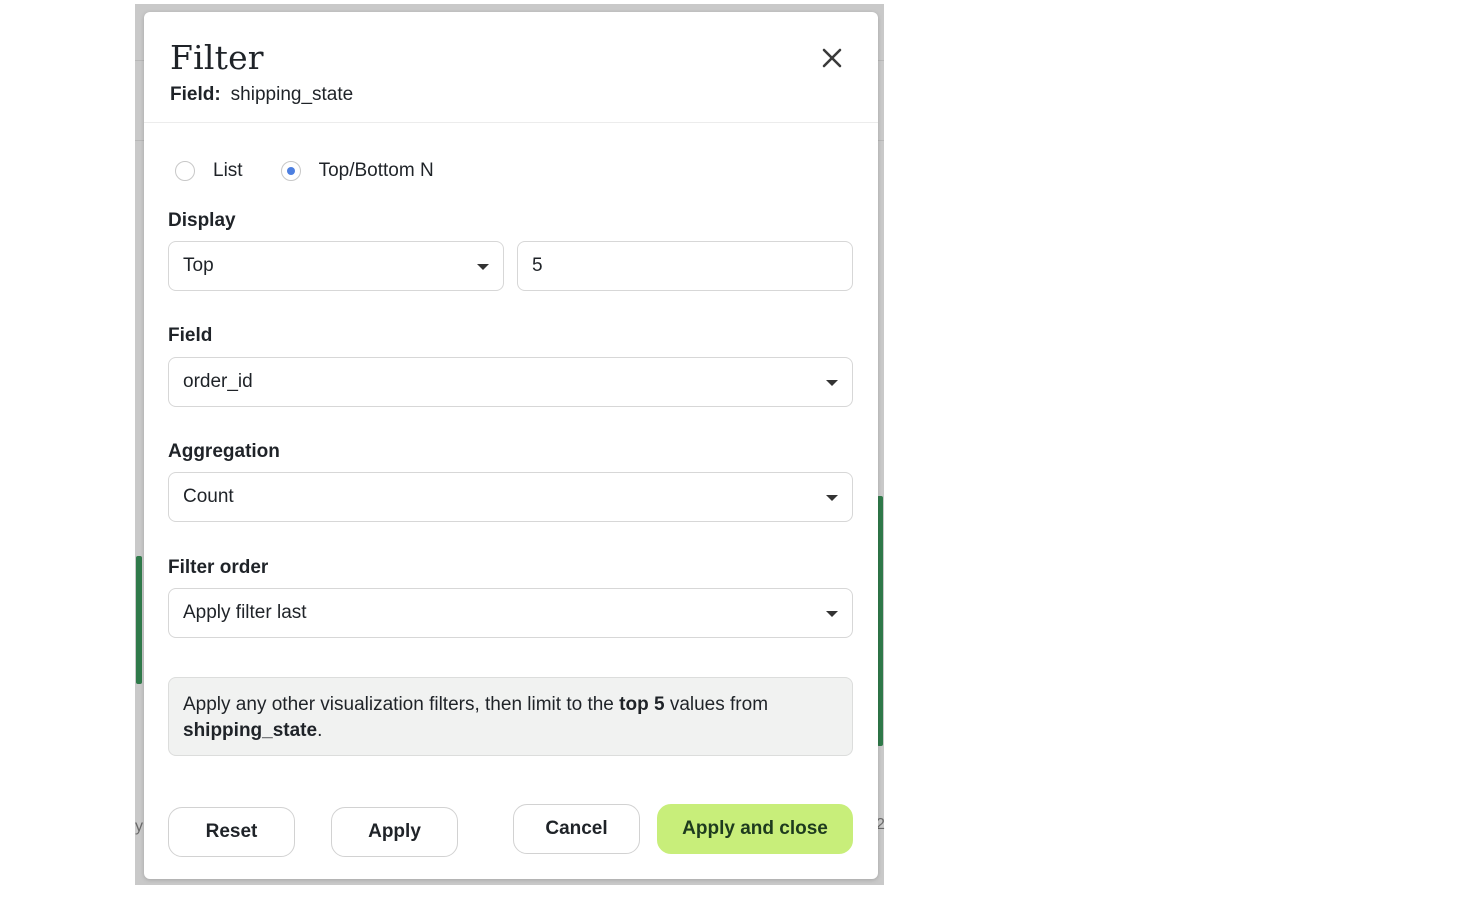 The width and height of the screenshot is (1464, 921). What do you see at coordinates (576, 829) in the screenshot?
I see `cancel-button: Cancel` at bounding box center [576, 829].